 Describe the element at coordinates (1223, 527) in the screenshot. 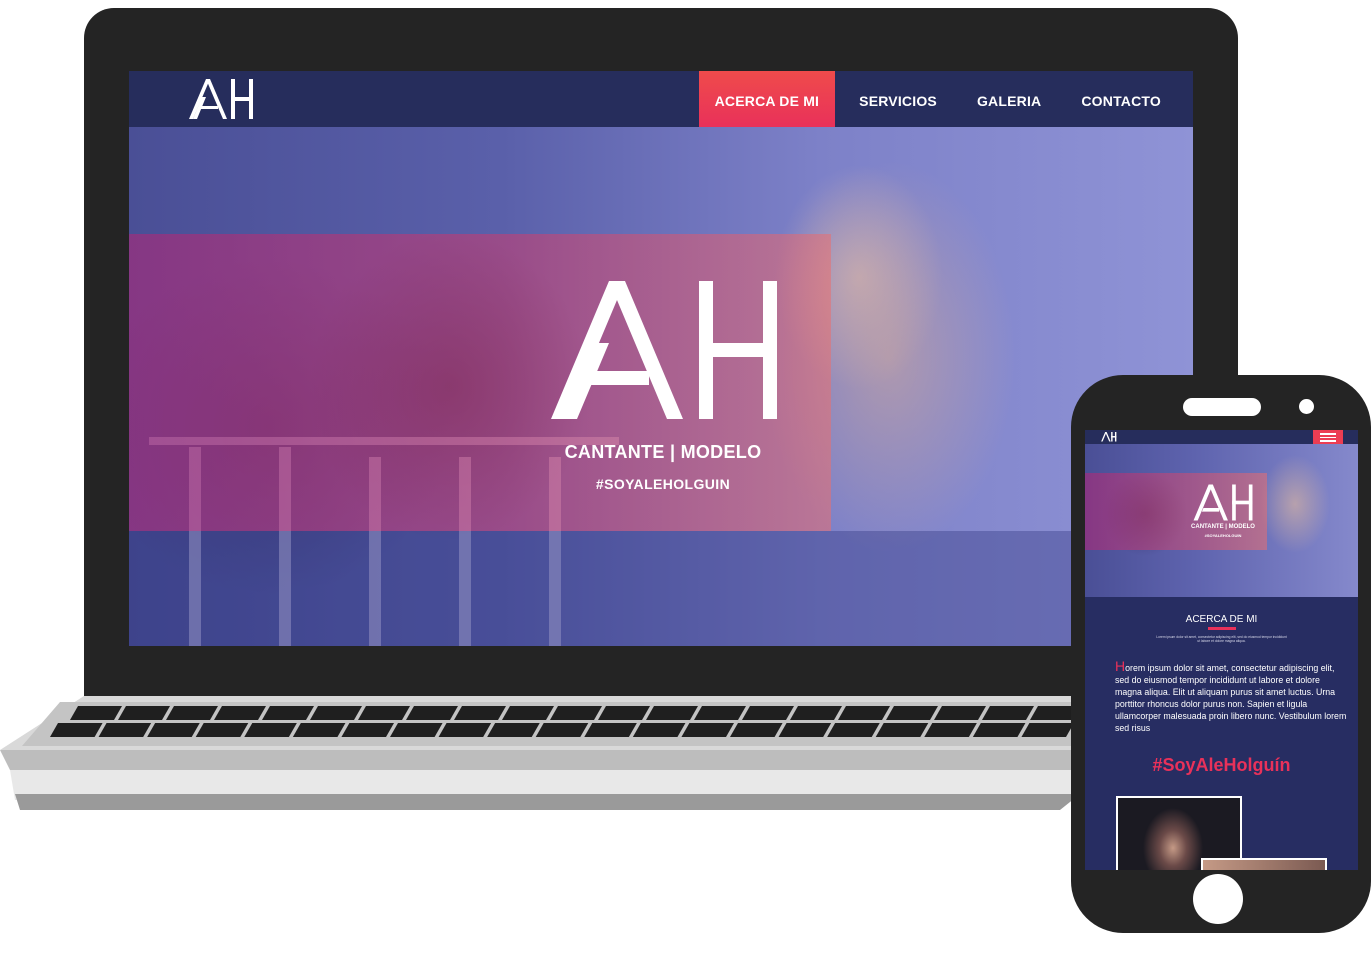

I see `mobile-hero-tagline: CANTANTE | MODELO` at that location.